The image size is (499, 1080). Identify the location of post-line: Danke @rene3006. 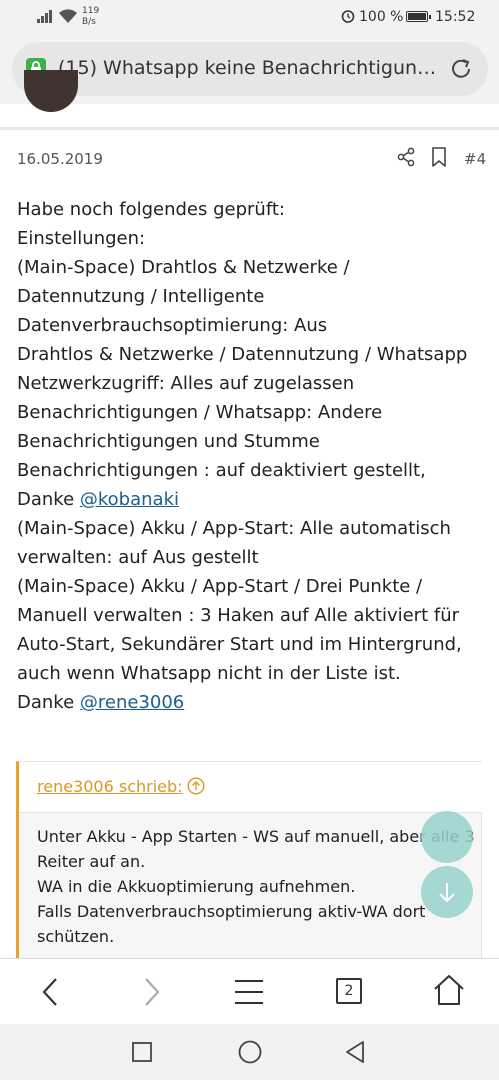
(252, 702).